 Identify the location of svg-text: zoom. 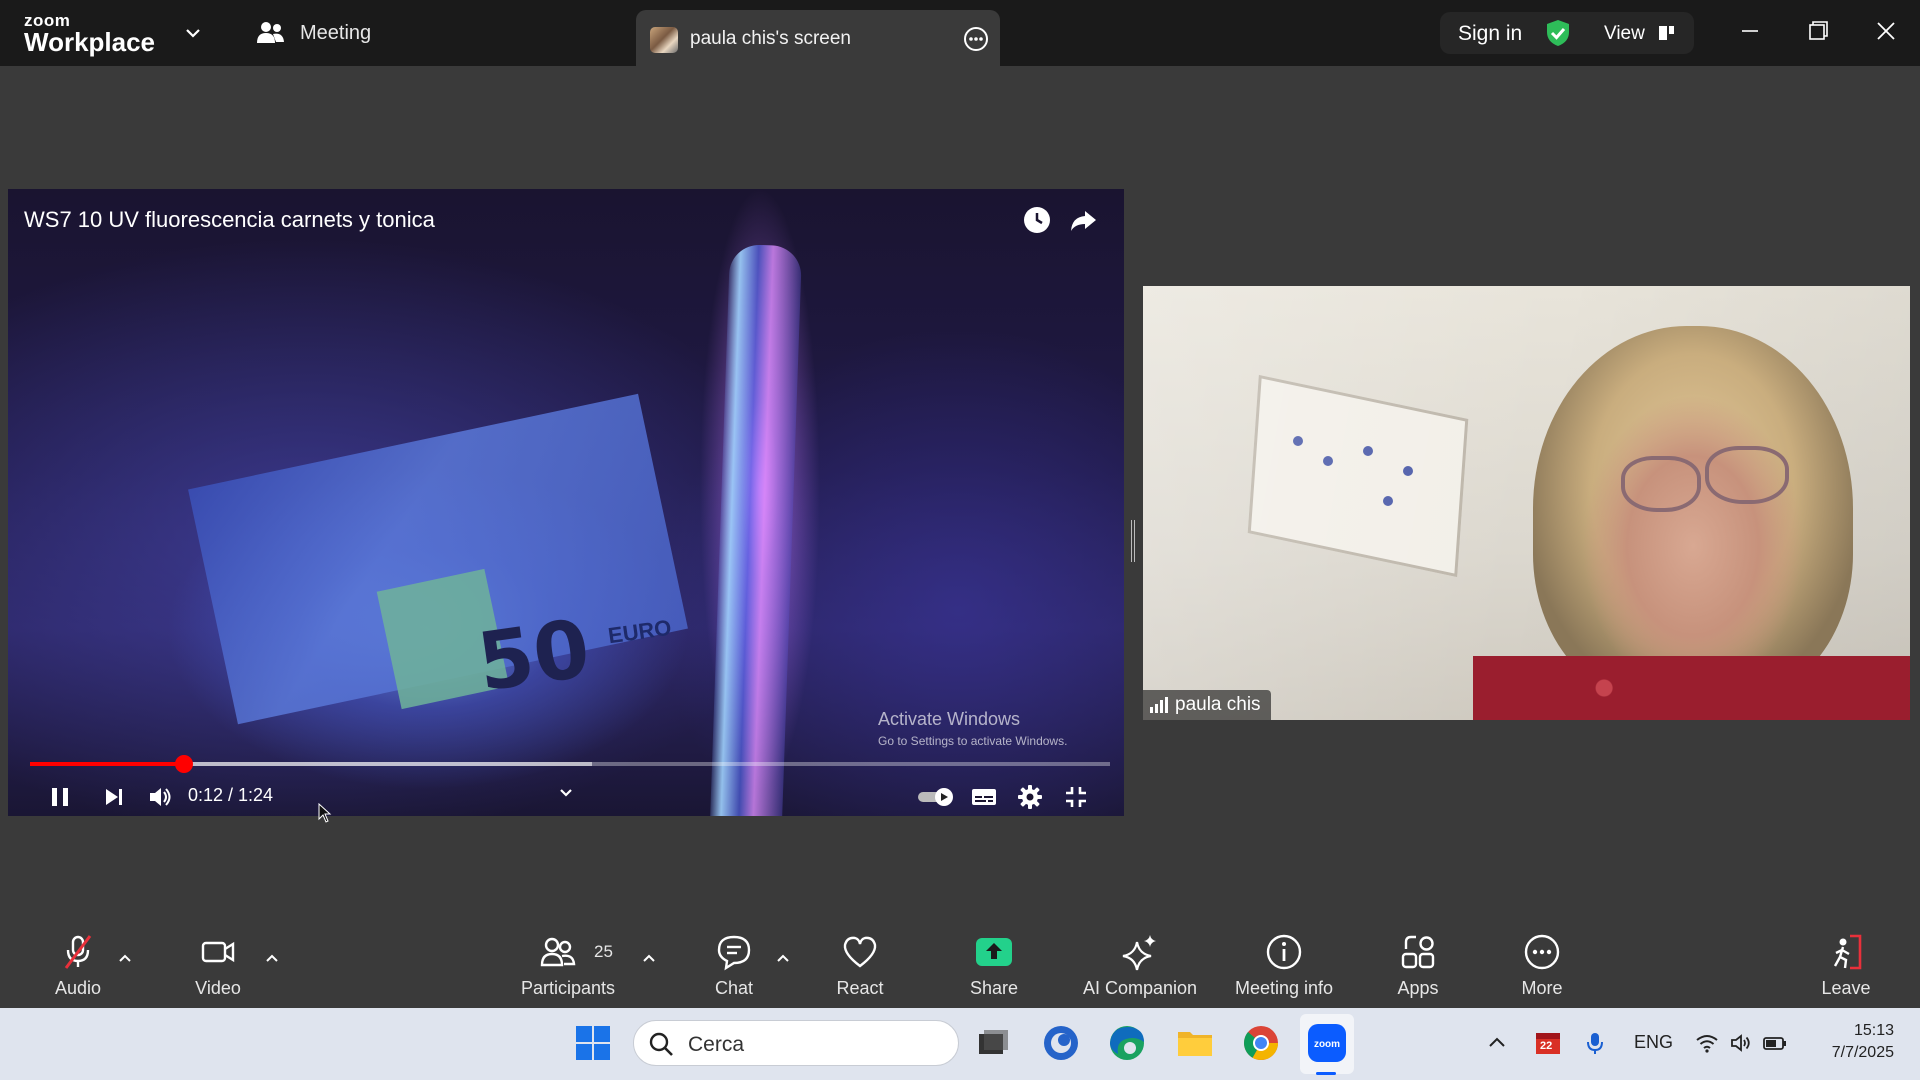
(1327, 1044).